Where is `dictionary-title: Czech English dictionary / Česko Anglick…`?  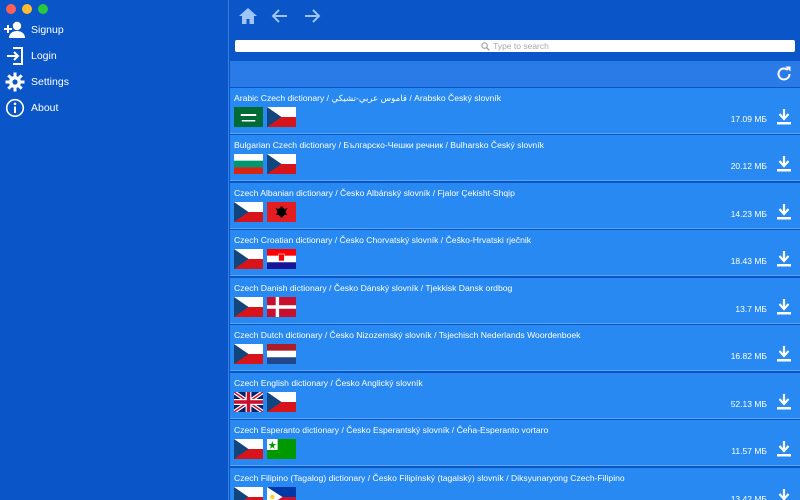 dictionary-title: Czech English dictionary / Česko Anglick… is located at coordinates (328, 382).